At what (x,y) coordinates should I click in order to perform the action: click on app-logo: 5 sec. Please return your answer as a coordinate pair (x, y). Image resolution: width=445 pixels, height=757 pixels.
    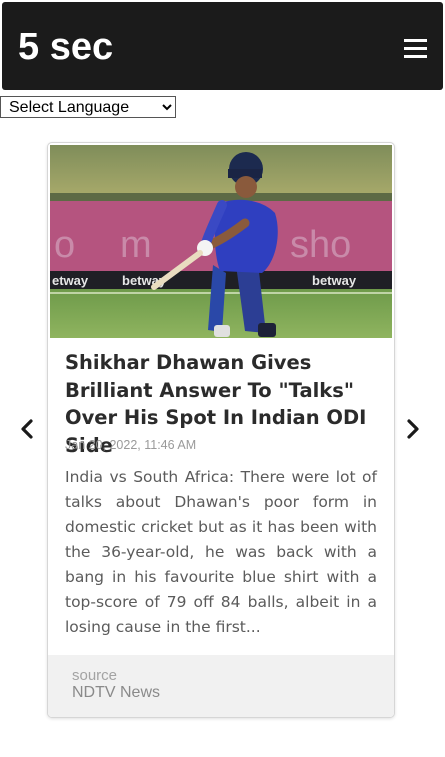
    Looking at the image, I should click on (65, 47).